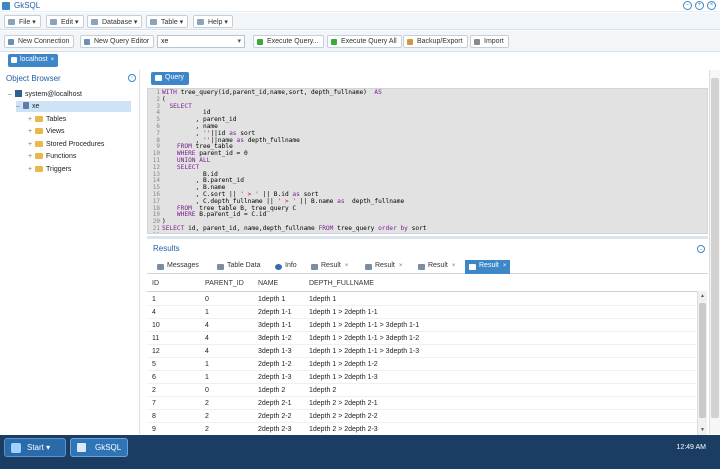 This screenshot has height=469, width=720. I want to click on window-scrollbar, so click(714, 252).